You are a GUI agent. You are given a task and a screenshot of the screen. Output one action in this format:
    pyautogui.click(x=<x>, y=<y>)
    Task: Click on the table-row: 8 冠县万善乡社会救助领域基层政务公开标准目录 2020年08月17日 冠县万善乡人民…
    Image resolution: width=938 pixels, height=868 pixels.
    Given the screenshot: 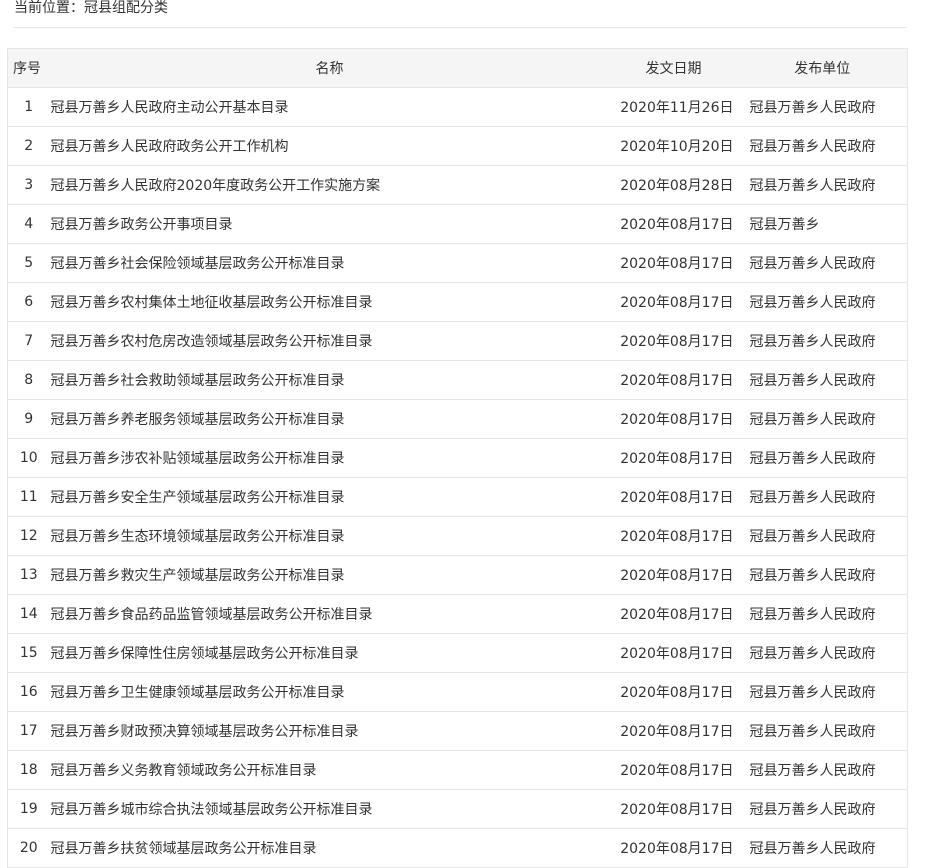 What is the action you would take?
    pyautogui.click(x=457, y=380)
    